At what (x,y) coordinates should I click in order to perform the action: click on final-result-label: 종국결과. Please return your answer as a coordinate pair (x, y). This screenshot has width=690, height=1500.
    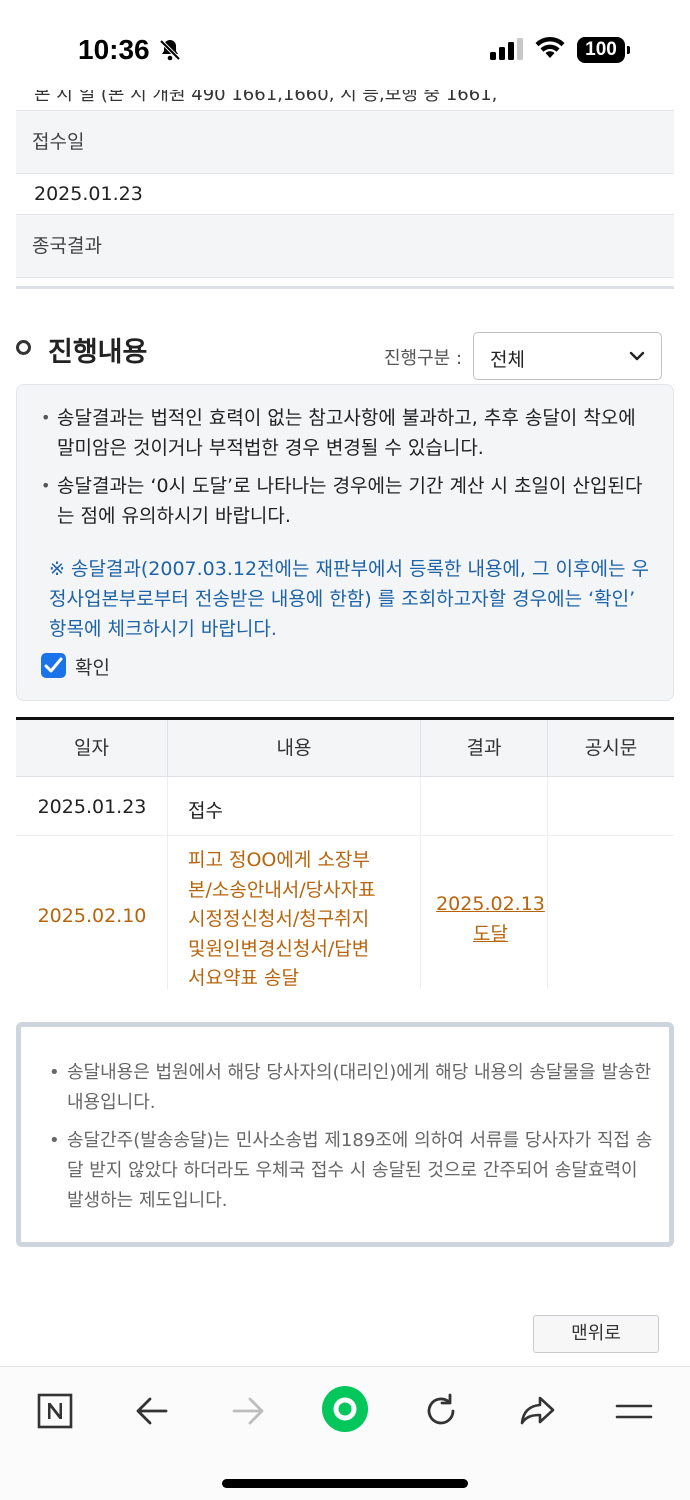
    Looking at the image, I should click on (345, 246).